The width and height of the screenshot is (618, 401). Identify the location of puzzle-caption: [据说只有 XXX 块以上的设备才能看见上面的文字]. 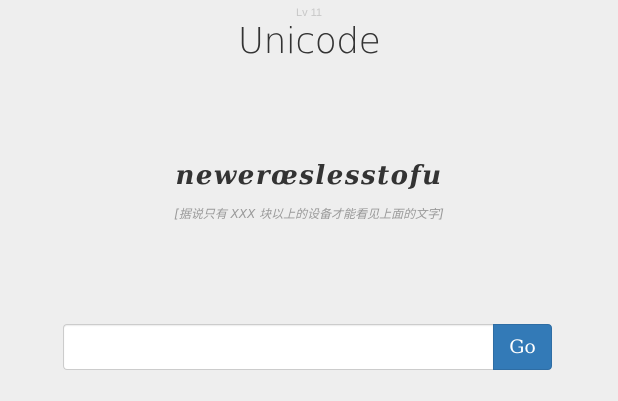
(309, 214).